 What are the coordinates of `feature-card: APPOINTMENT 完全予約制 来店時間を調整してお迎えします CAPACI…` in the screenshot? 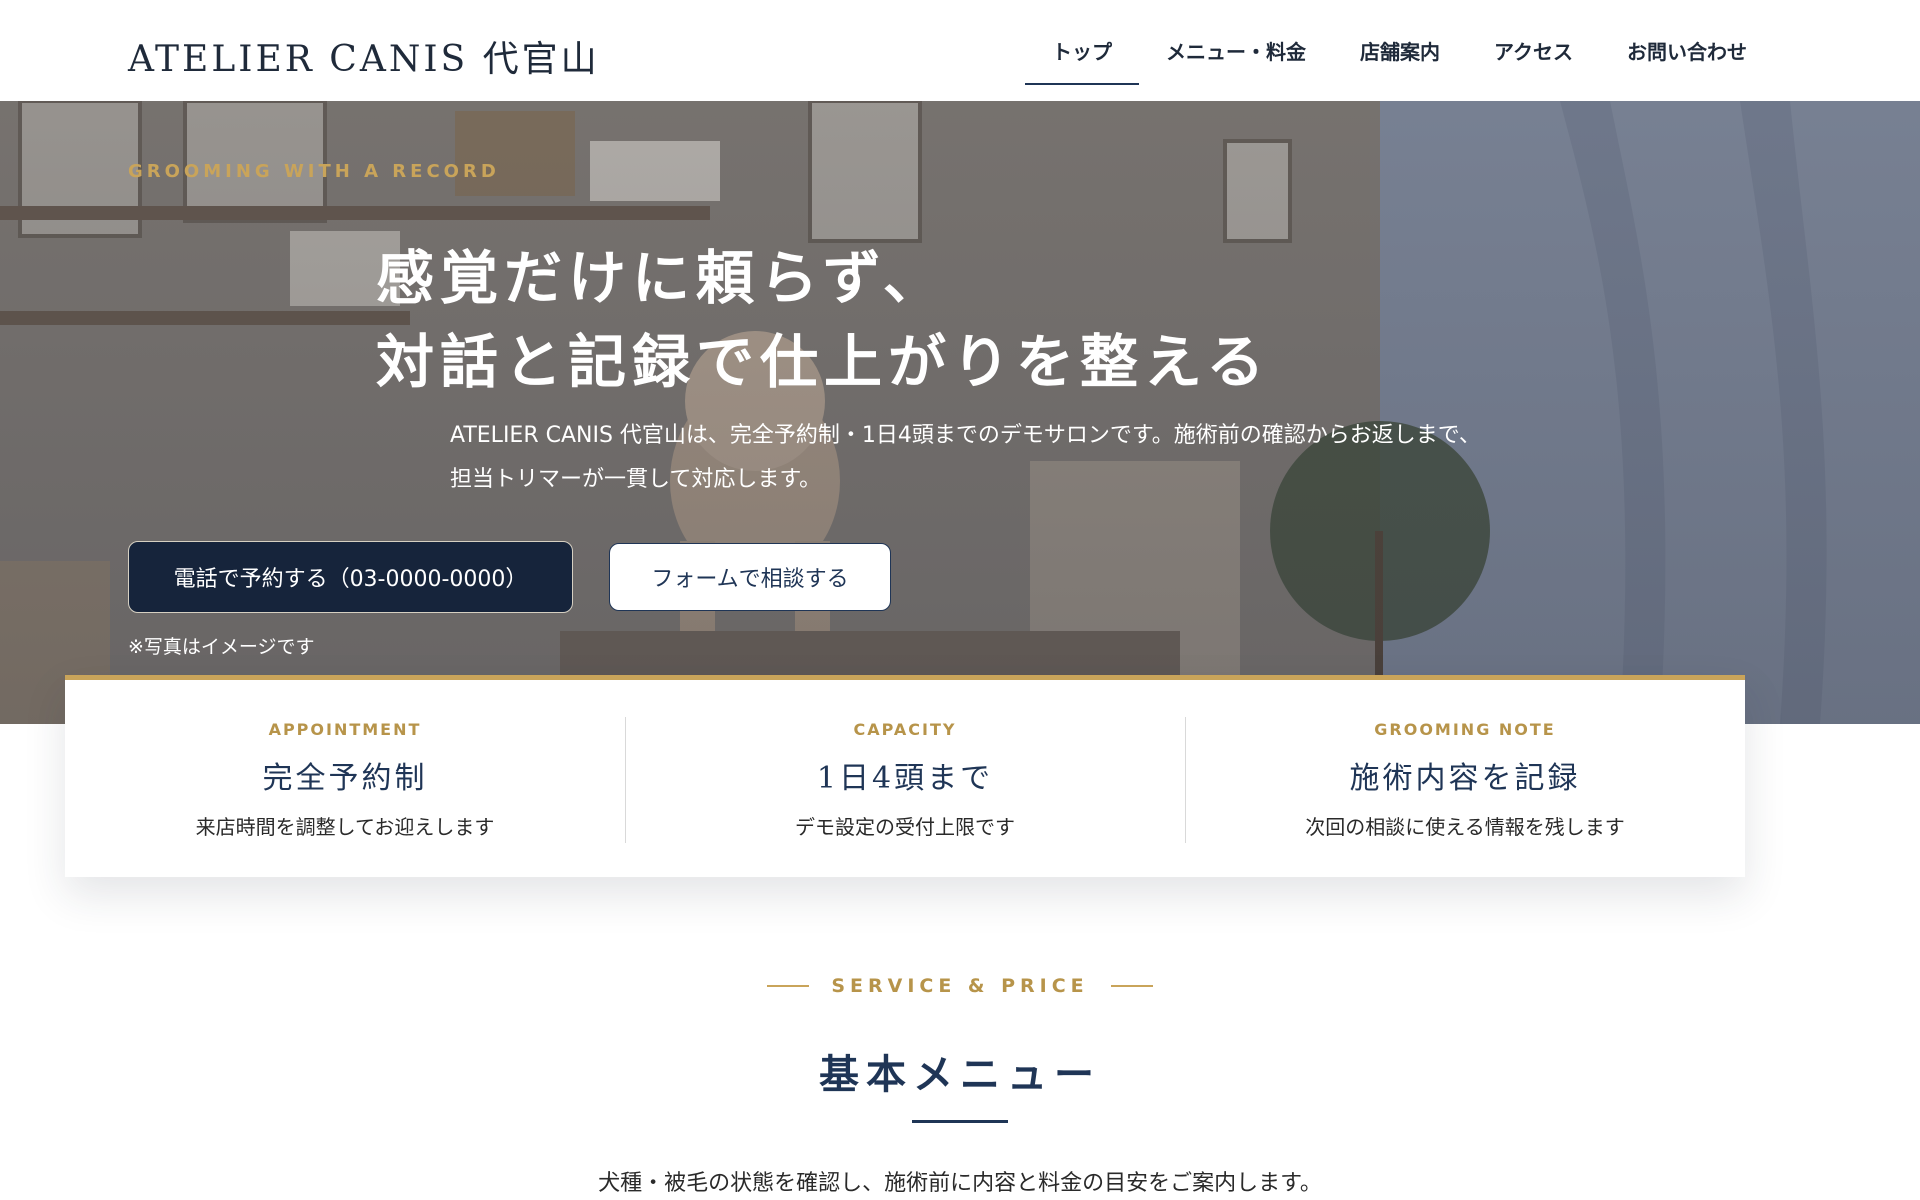 It's located at (905, 776).